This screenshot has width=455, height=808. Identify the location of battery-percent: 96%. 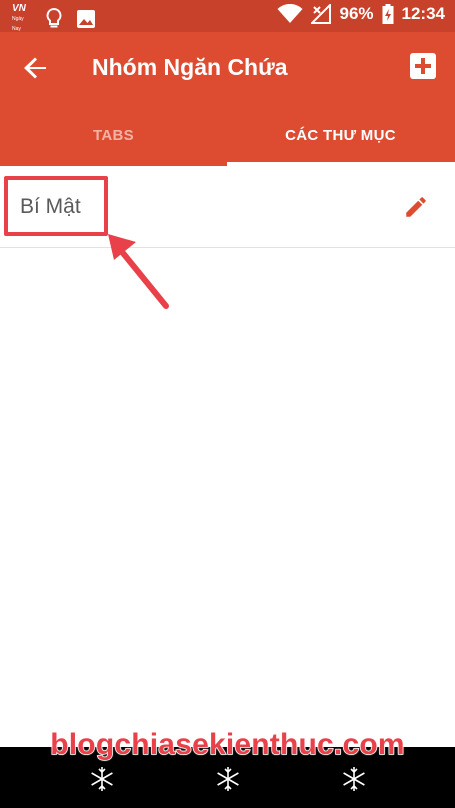
(356, 13).